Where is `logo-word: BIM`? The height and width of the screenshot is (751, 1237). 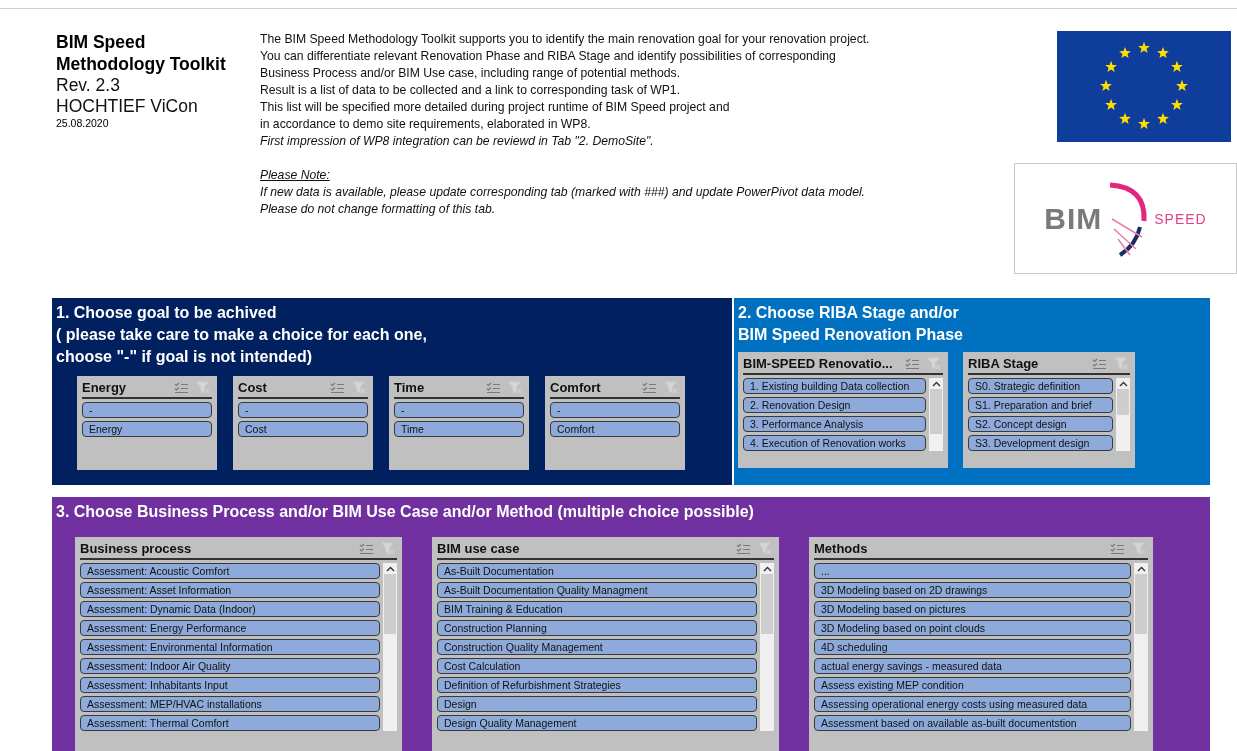 logo-word: BIM is located at coordinates (1073, 218).